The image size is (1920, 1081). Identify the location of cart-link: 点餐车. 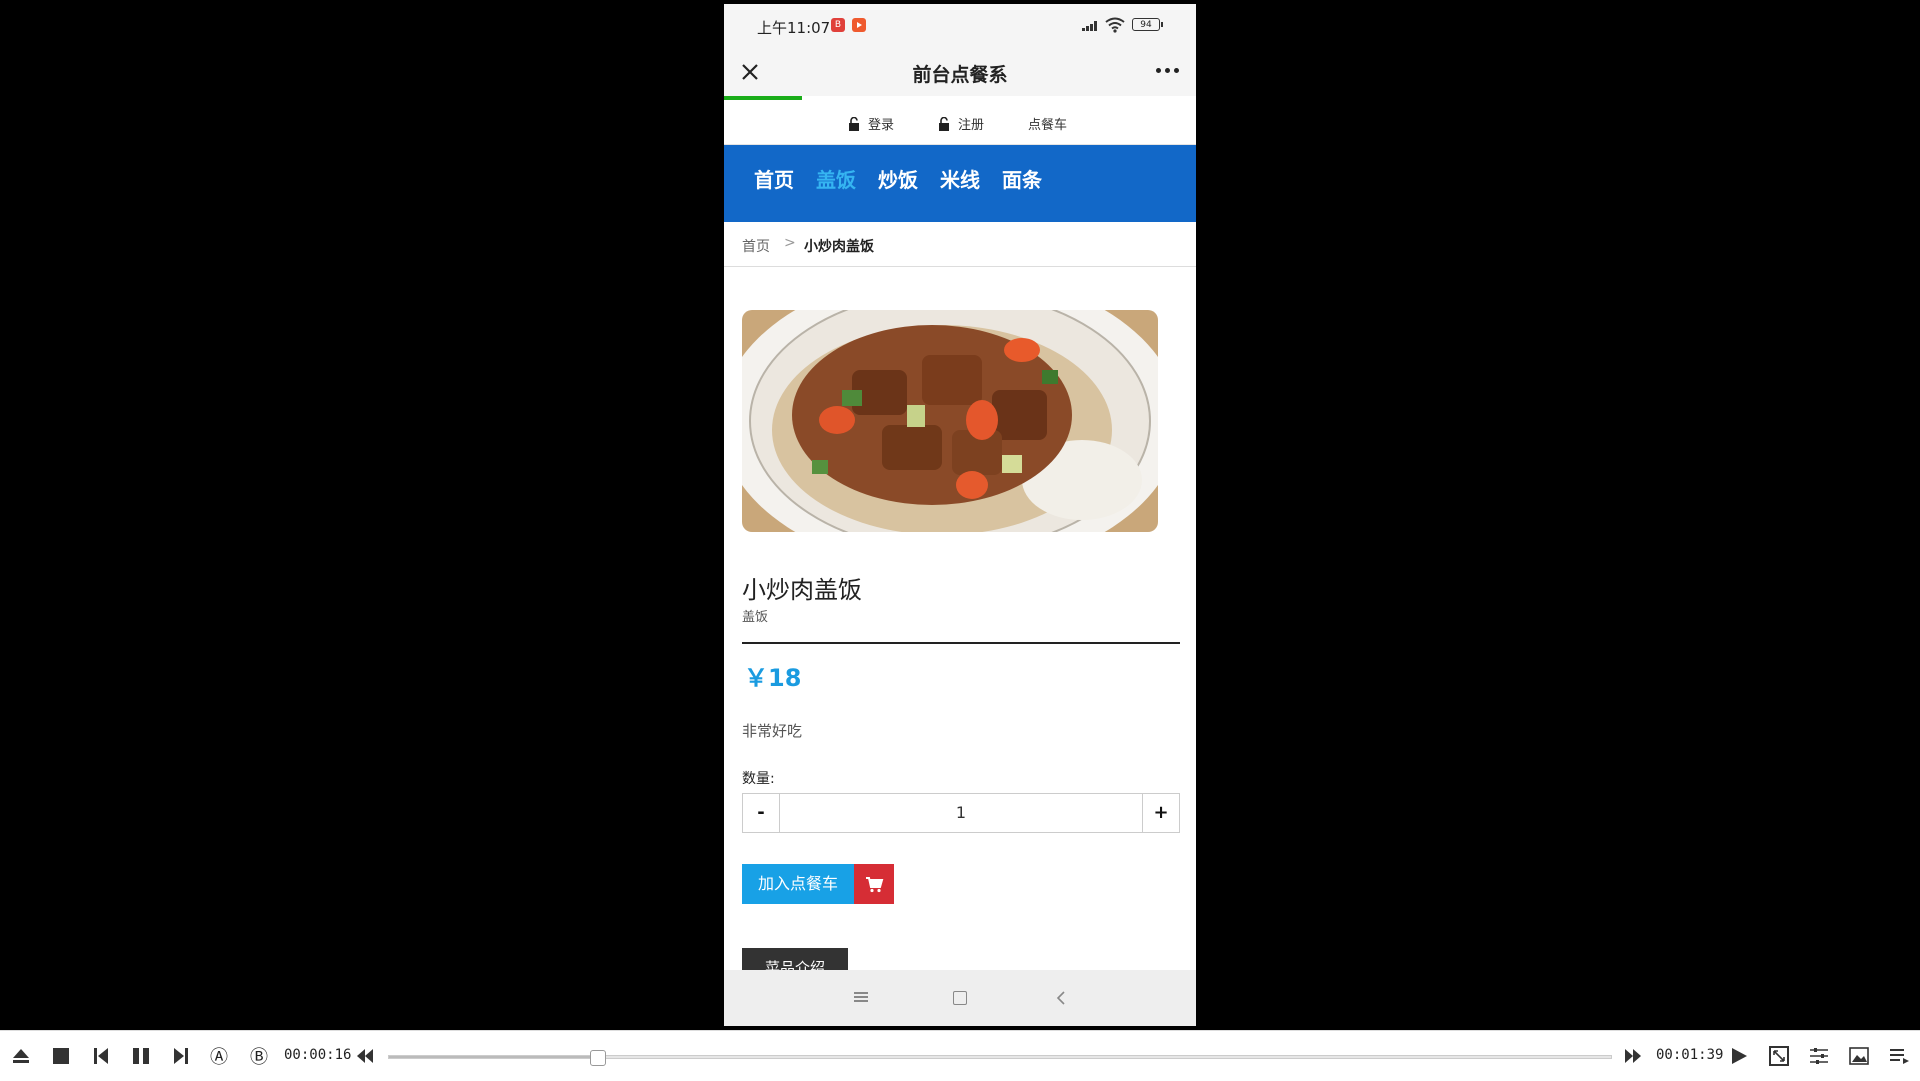
(1047, 123).